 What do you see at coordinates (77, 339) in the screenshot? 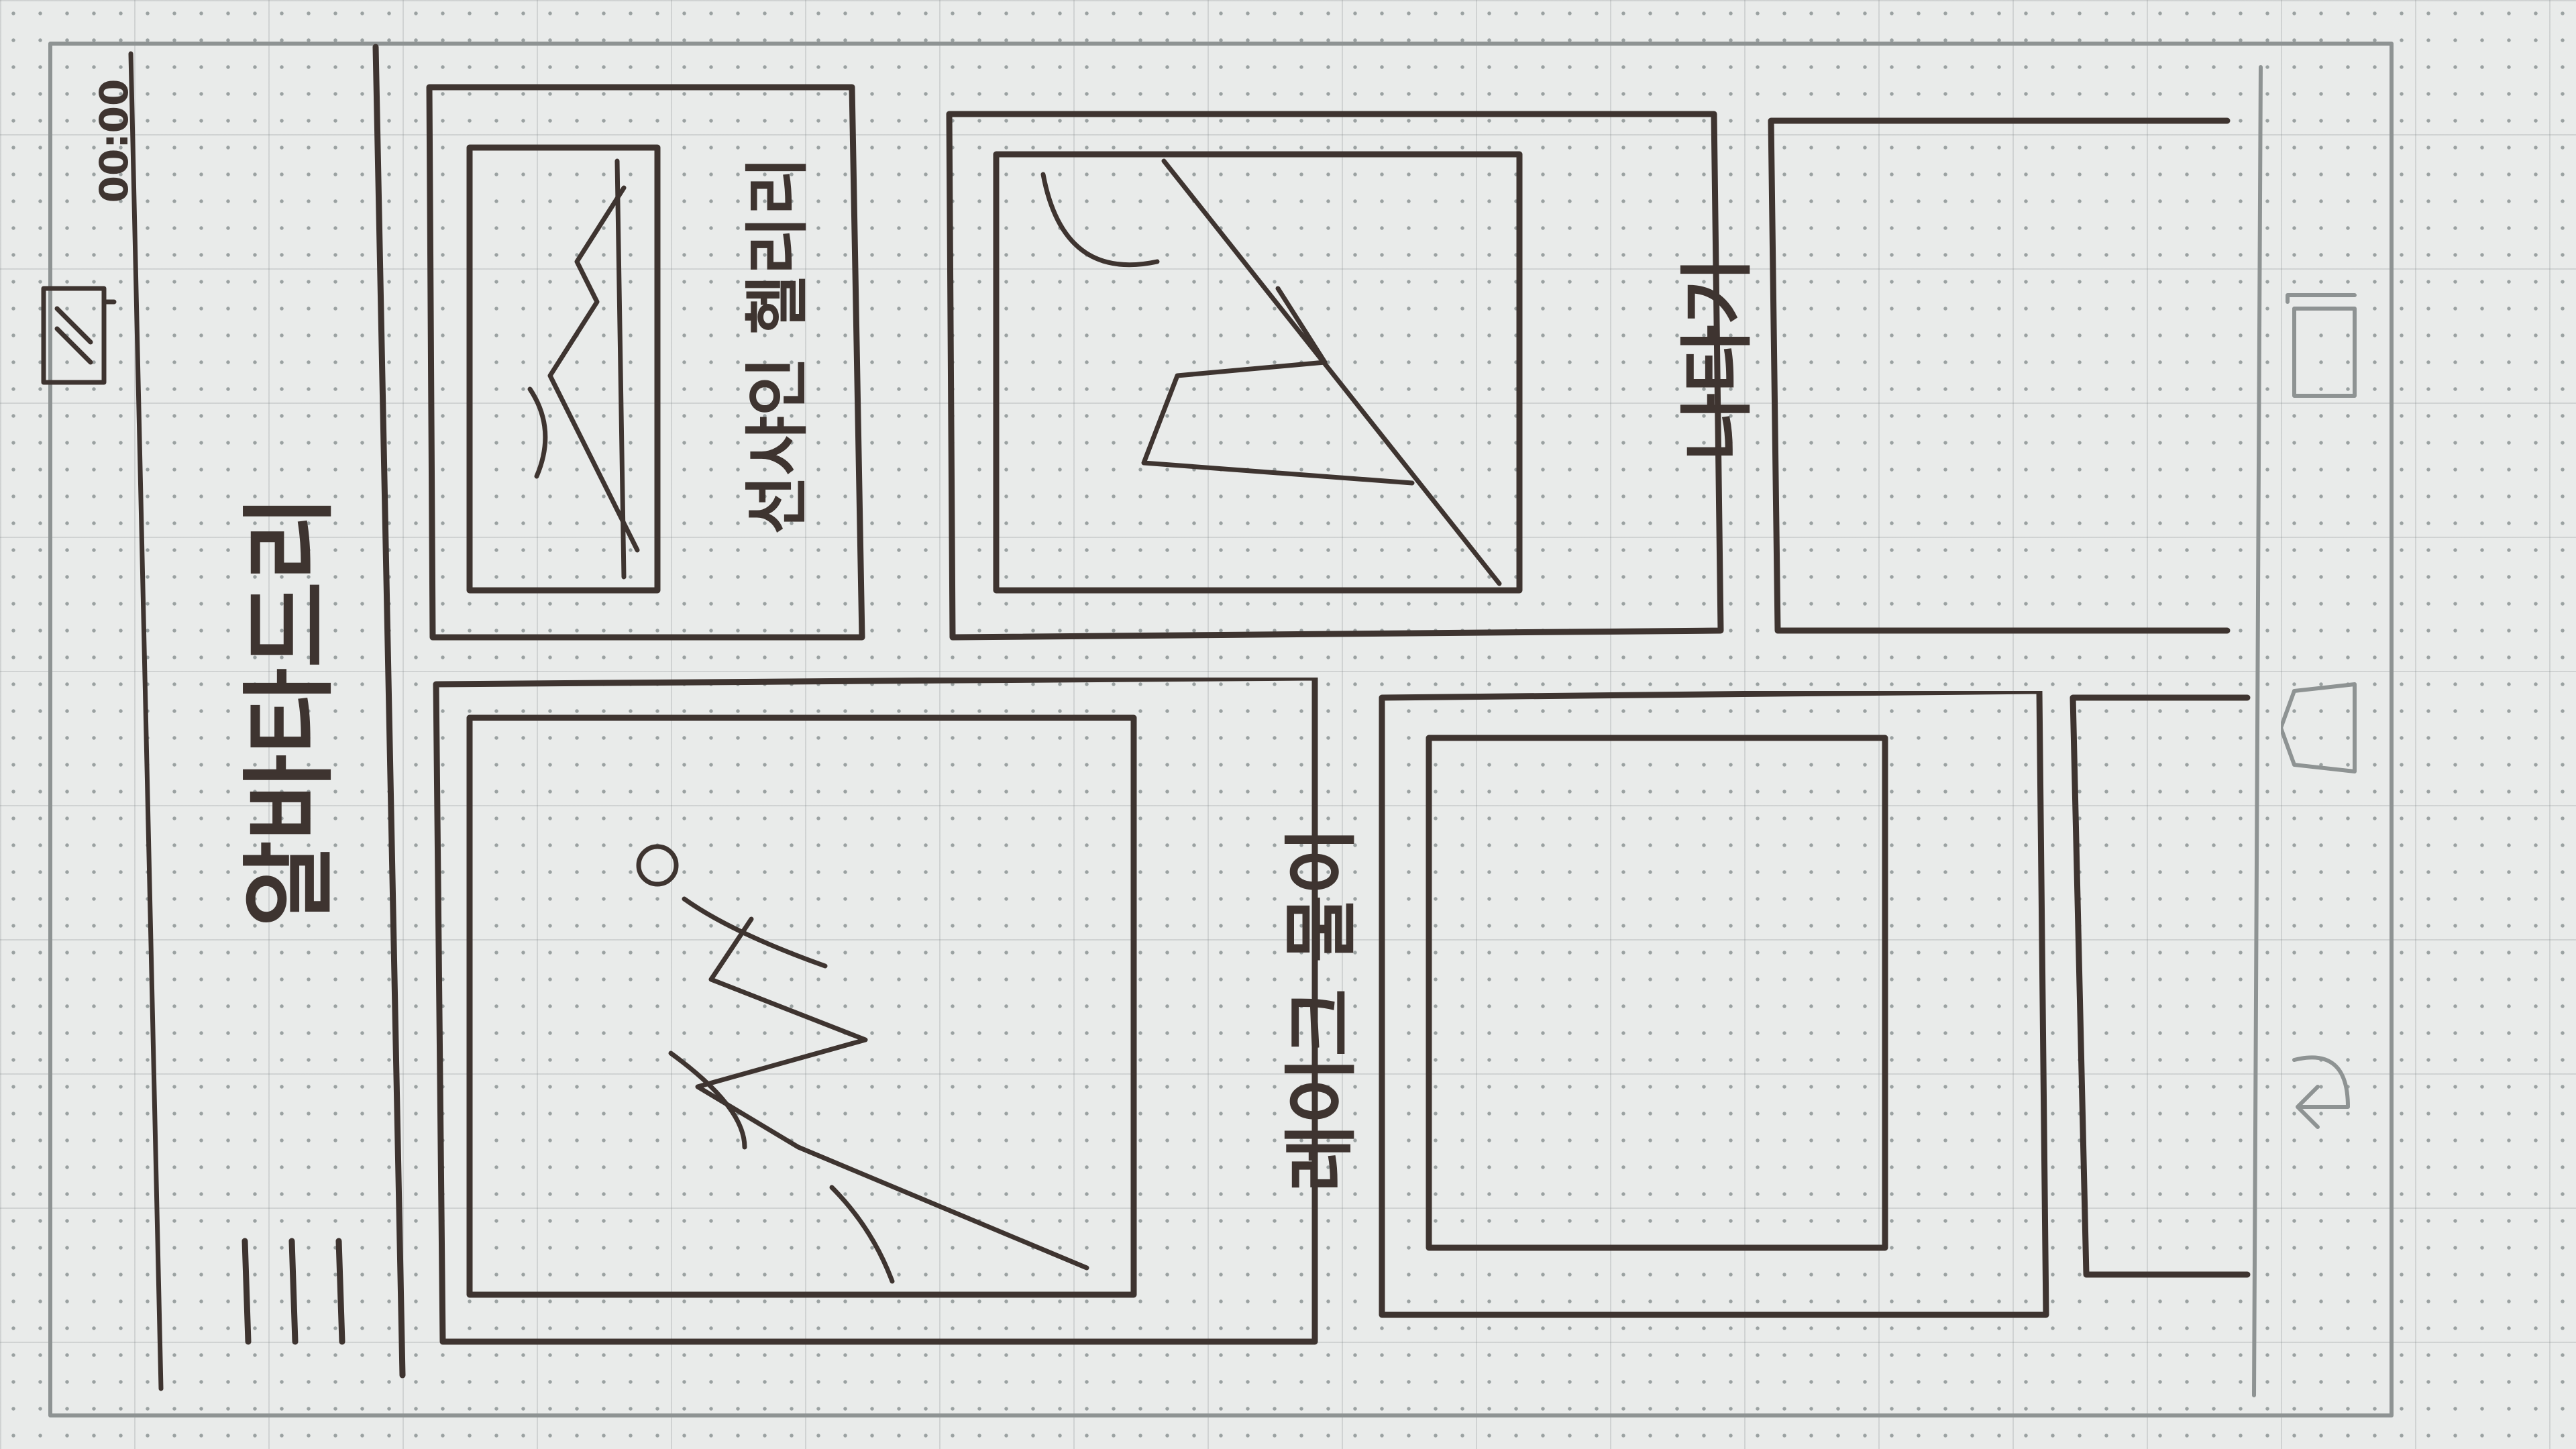
I see `signal-icon` at bounding box center [77, 339].